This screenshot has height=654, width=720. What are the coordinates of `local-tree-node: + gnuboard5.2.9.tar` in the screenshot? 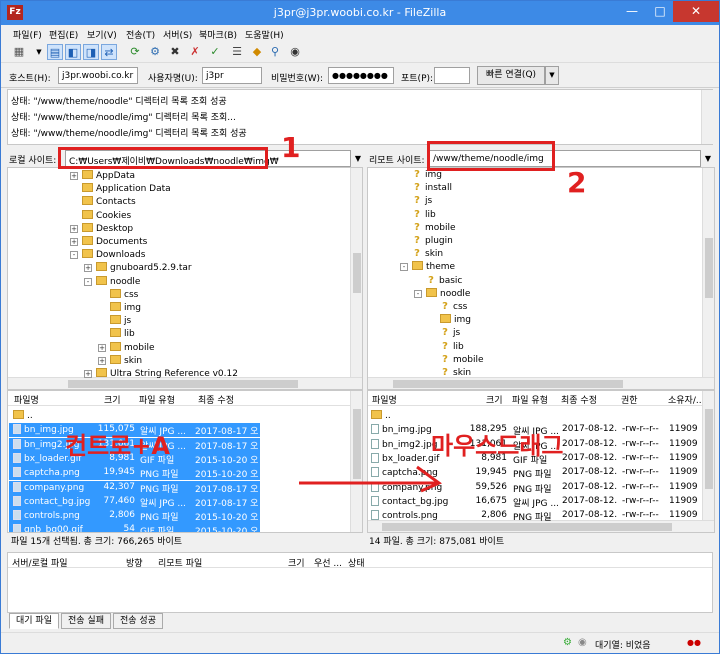 It's located at (138, 268).